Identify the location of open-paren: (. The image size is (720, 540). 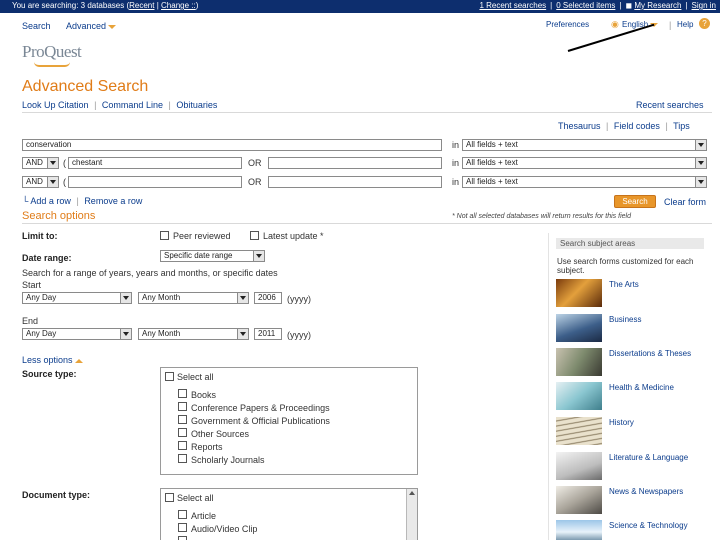
(64, 163).